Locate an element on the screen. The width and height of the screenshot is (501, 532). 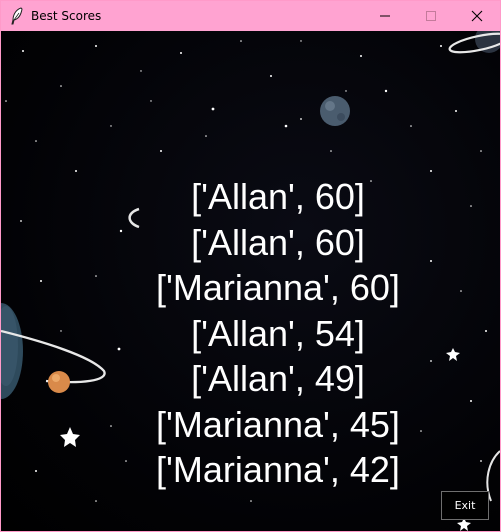
small-planet is located at coordinates (335, 111).